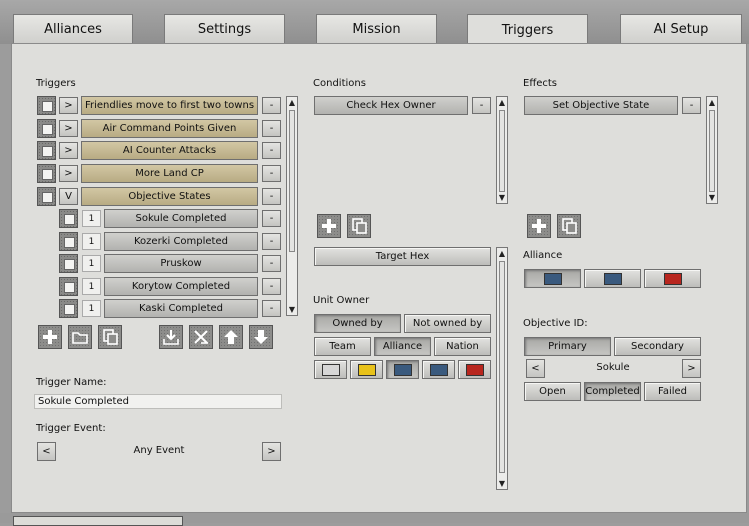 The image size is (749, 526). I want to click on trigger-event-next-button: >, so click(271, 451).